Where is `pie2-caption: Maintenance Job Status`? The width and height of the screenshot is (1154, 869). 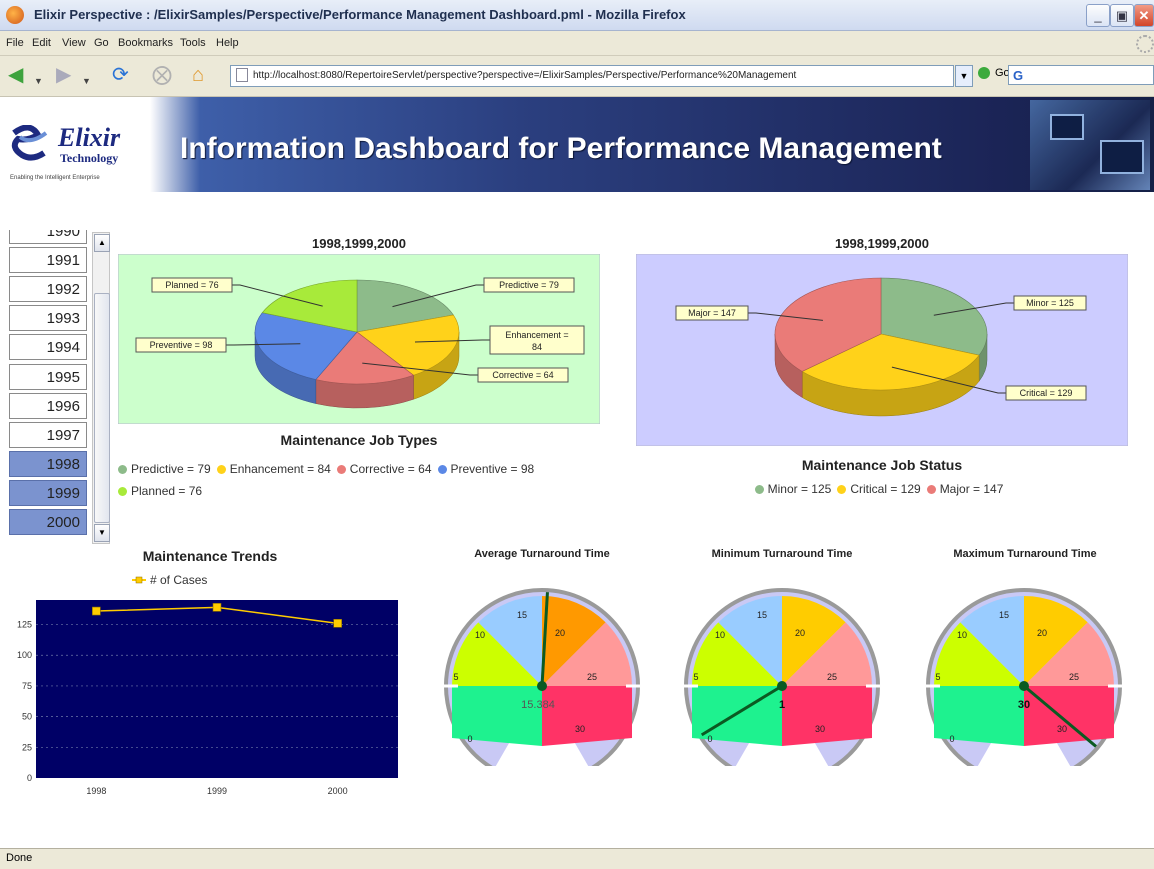
pie2-caption: Maintenance Job Status is located at coordinates (882, 465).